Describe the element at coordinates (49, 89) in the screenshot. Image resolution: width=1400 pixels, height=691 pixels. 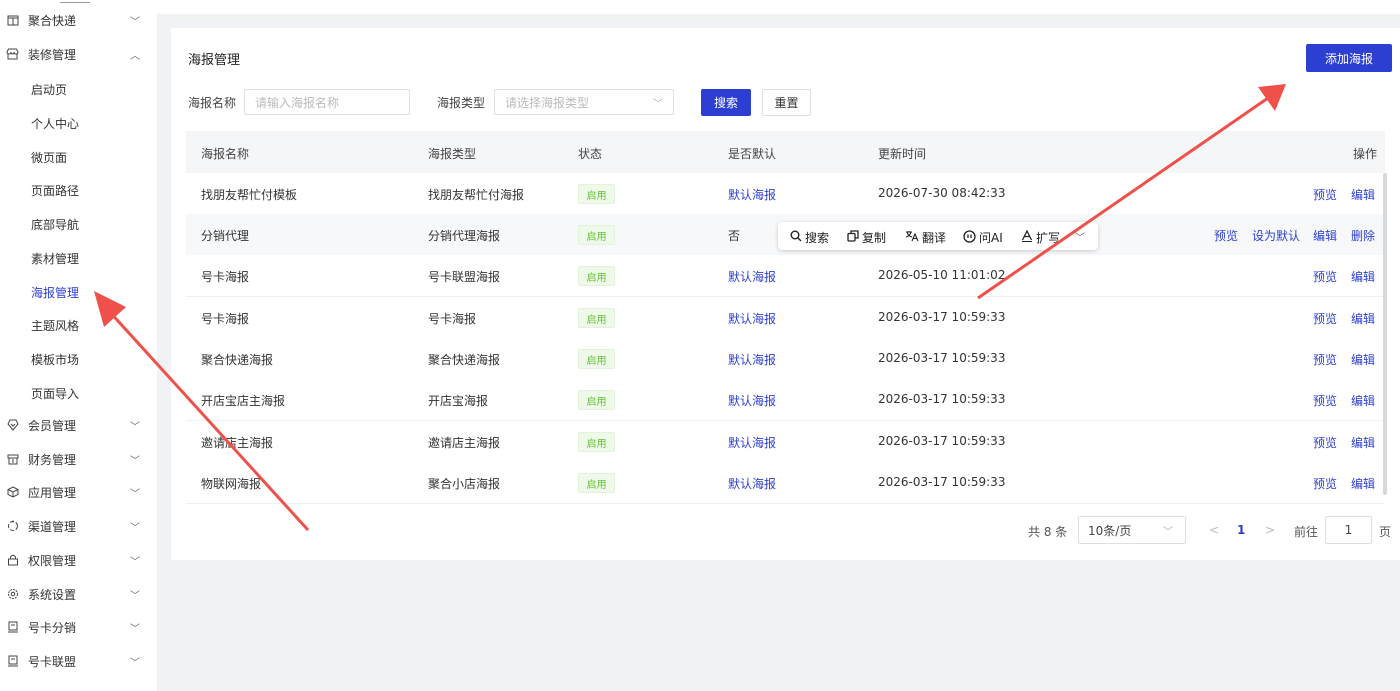
I see `sidebar-subitem-launch: 启动页` at that location.